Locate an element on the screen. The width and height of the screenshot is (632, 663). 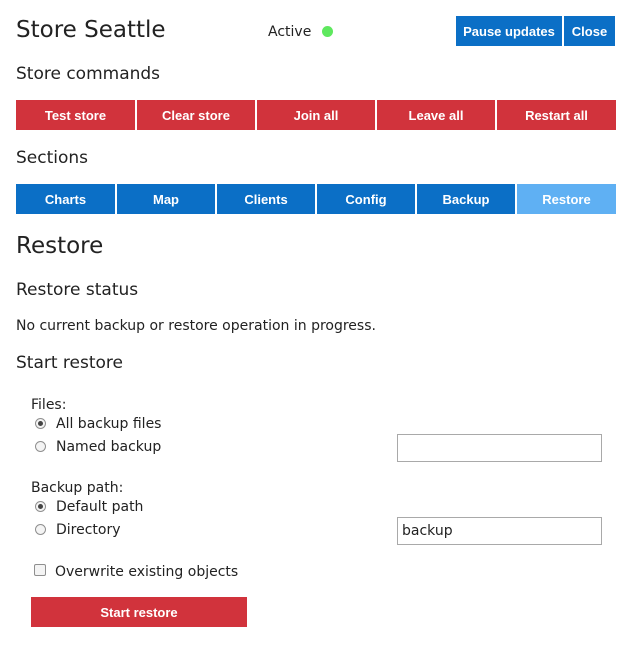
named-backup-radio is located at coordinates (40, 446).